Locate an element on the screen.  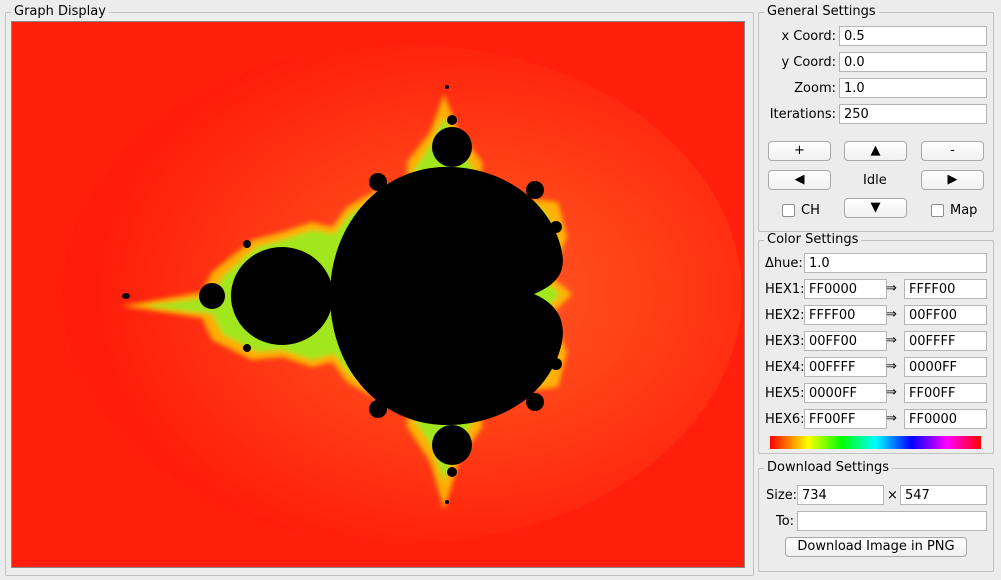
pan-up-button: ▲ is located at coordinates (875, 151).